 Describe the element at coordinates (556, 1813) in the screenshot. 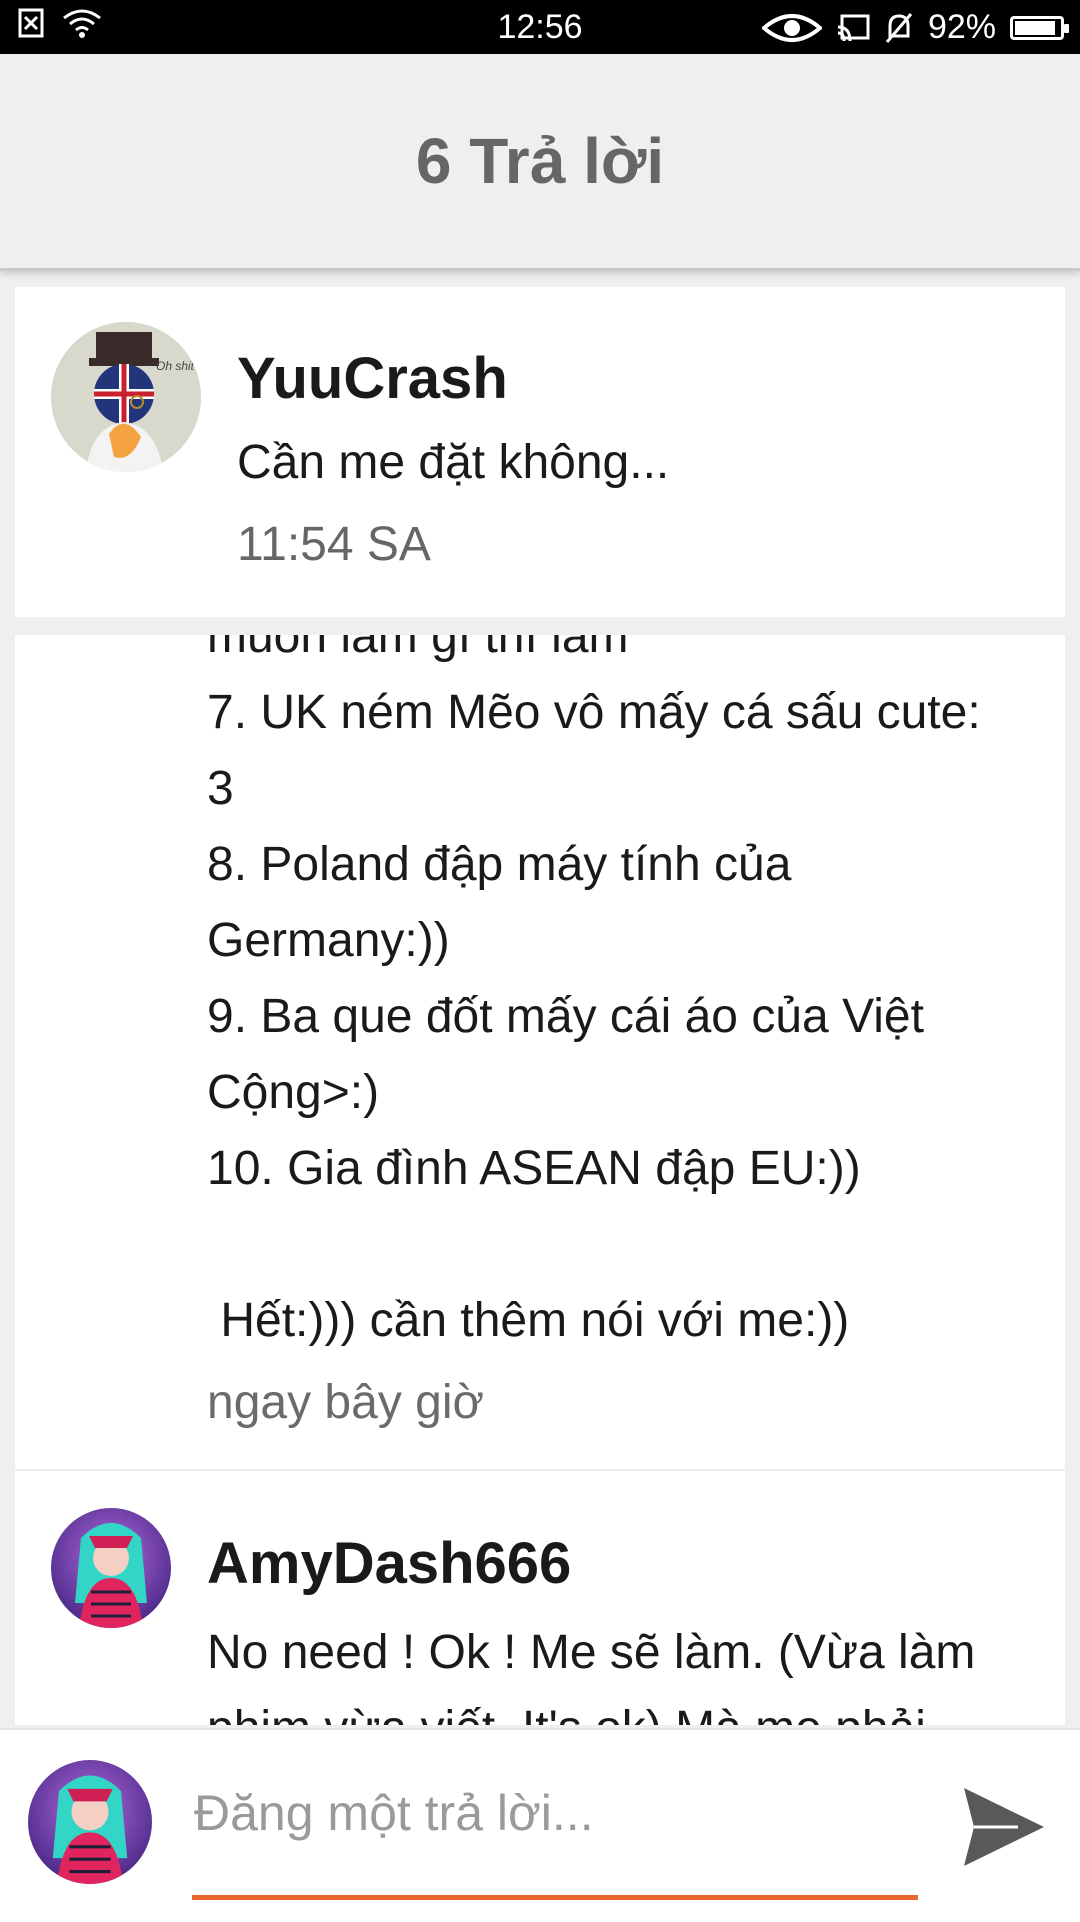

I see `reply-input` at that location.